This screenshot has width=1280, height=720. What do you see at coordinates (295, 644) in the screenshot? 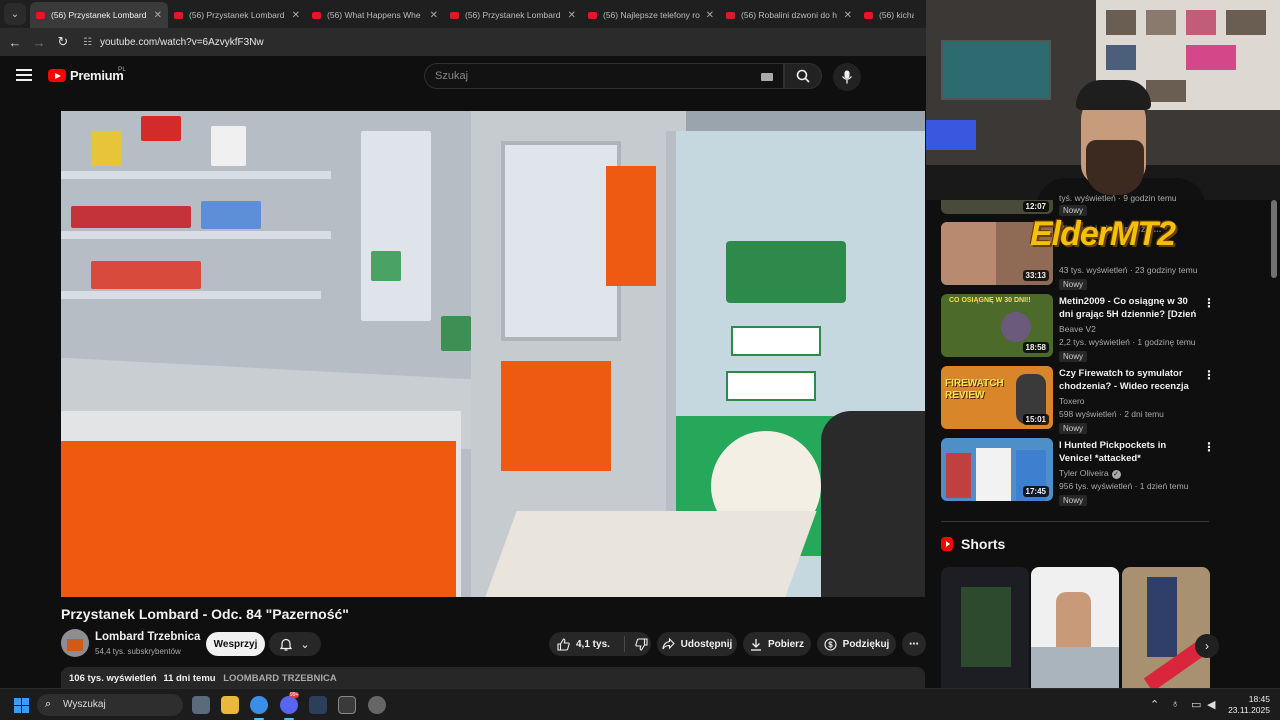
I see `notifications-button: ⌄` at bounding box center [295, 644].